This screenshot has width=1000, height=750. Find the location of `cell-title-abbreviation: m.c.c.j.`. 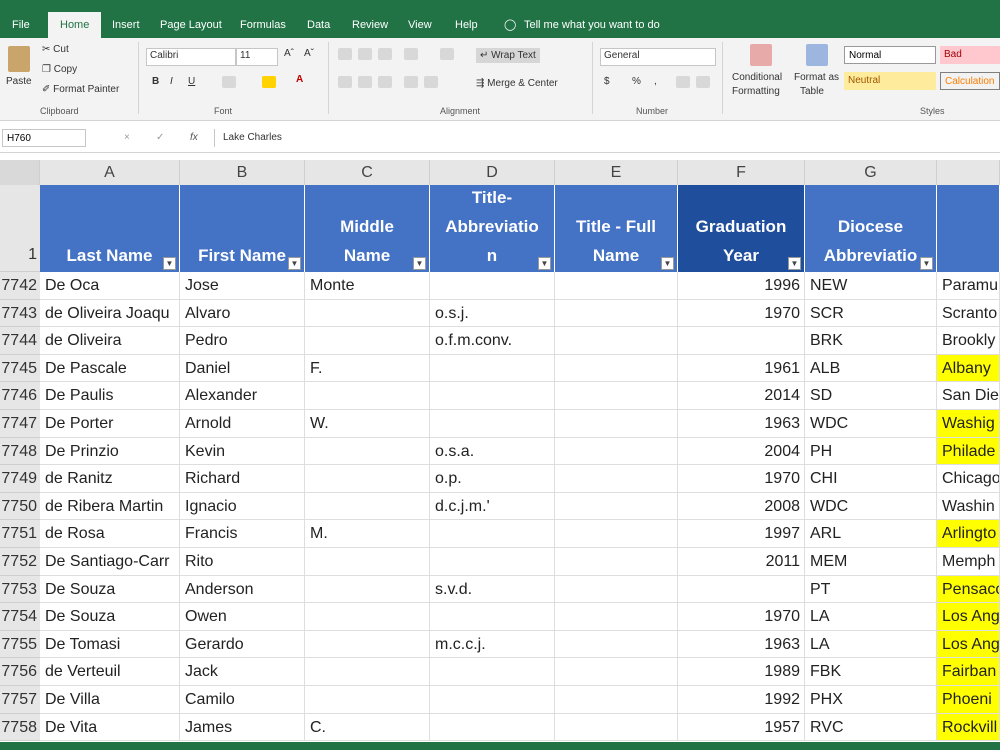

cell-title-abbreviation: m.c.c.j. is located at coordinates (492, 644).